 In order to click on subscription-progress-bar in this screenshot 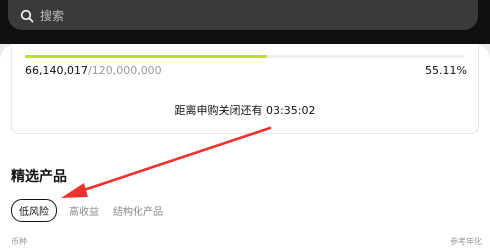, I will do `click(245, 56)`.